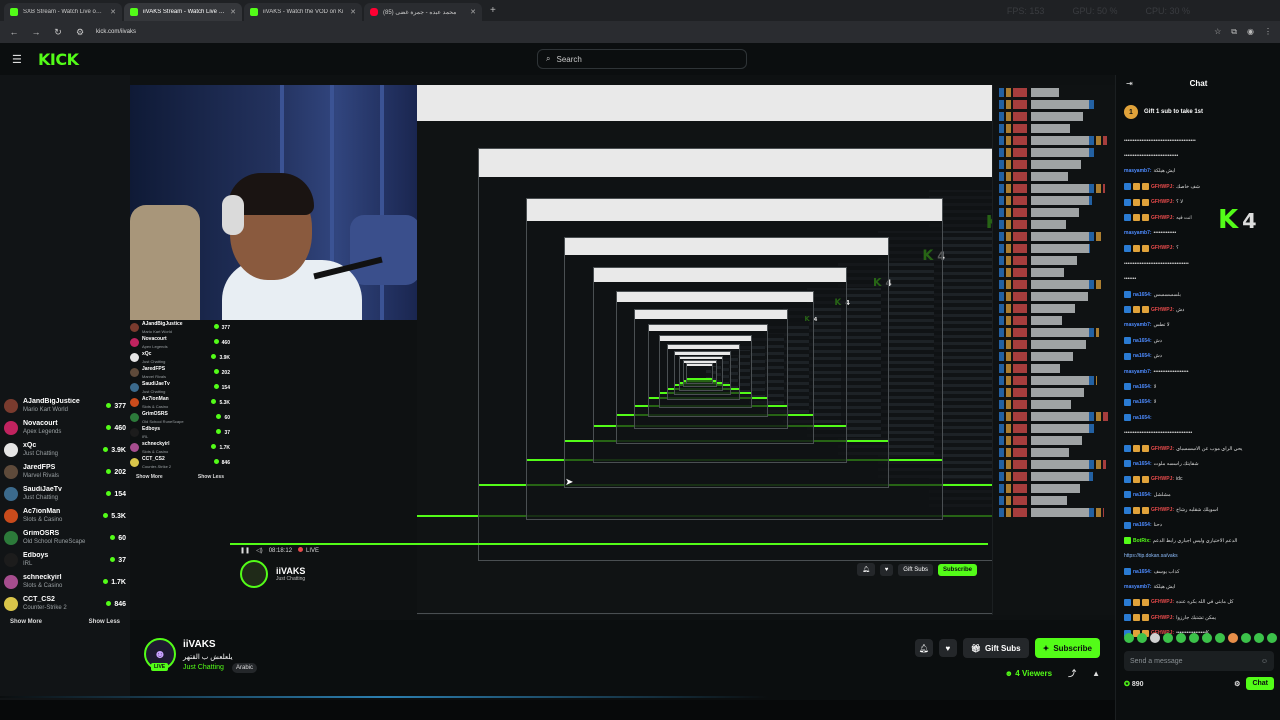 This screenshot has width=1280, height=720. I want to click on chat-message: GFHWPJ: ؟, so click(1199, 248).